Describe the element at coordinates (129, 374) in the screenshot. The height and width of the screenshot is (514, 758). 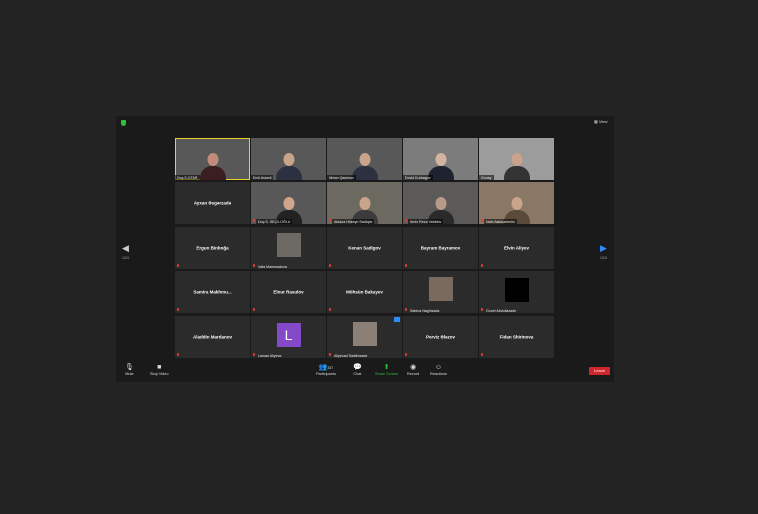
I see `mute-label: Mute` at that location.